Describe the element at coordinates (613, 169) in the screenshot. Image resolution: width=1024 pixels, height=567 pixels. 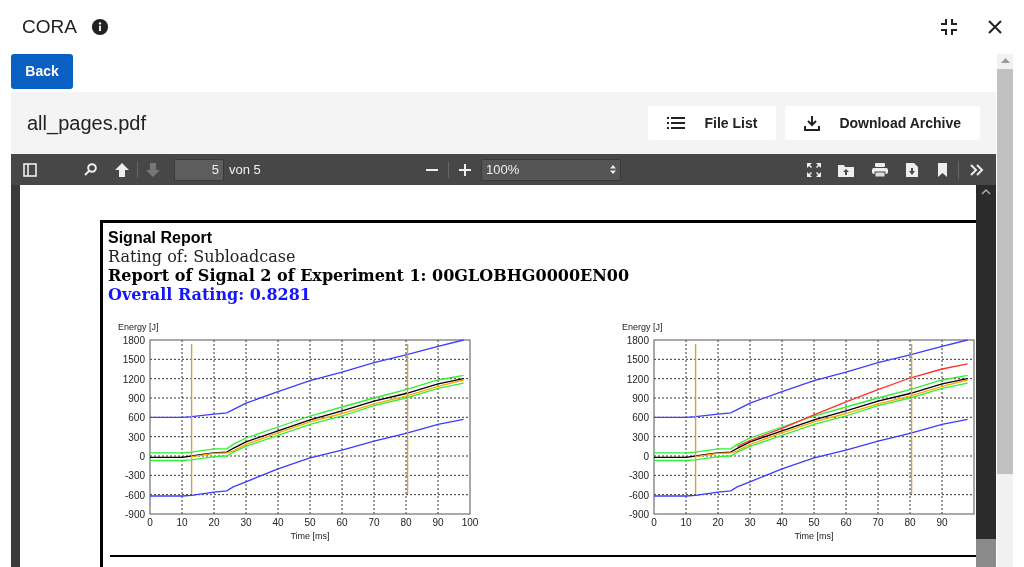
I see `updown-caret-icon` at that location.